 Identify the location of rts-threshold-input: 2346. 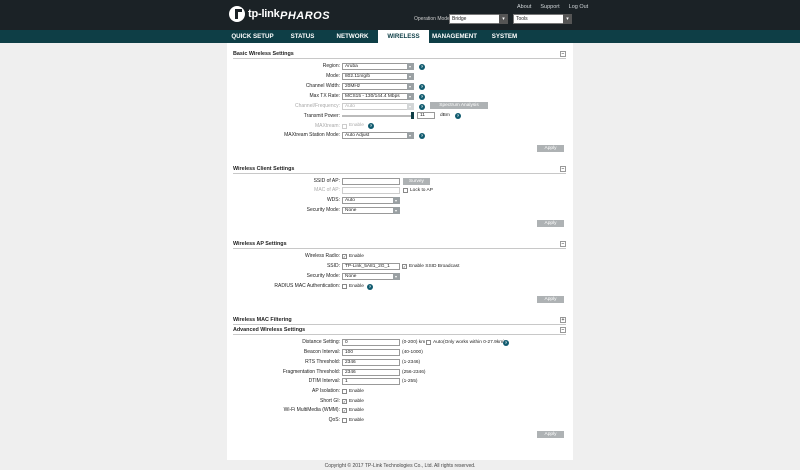
(371, 362).